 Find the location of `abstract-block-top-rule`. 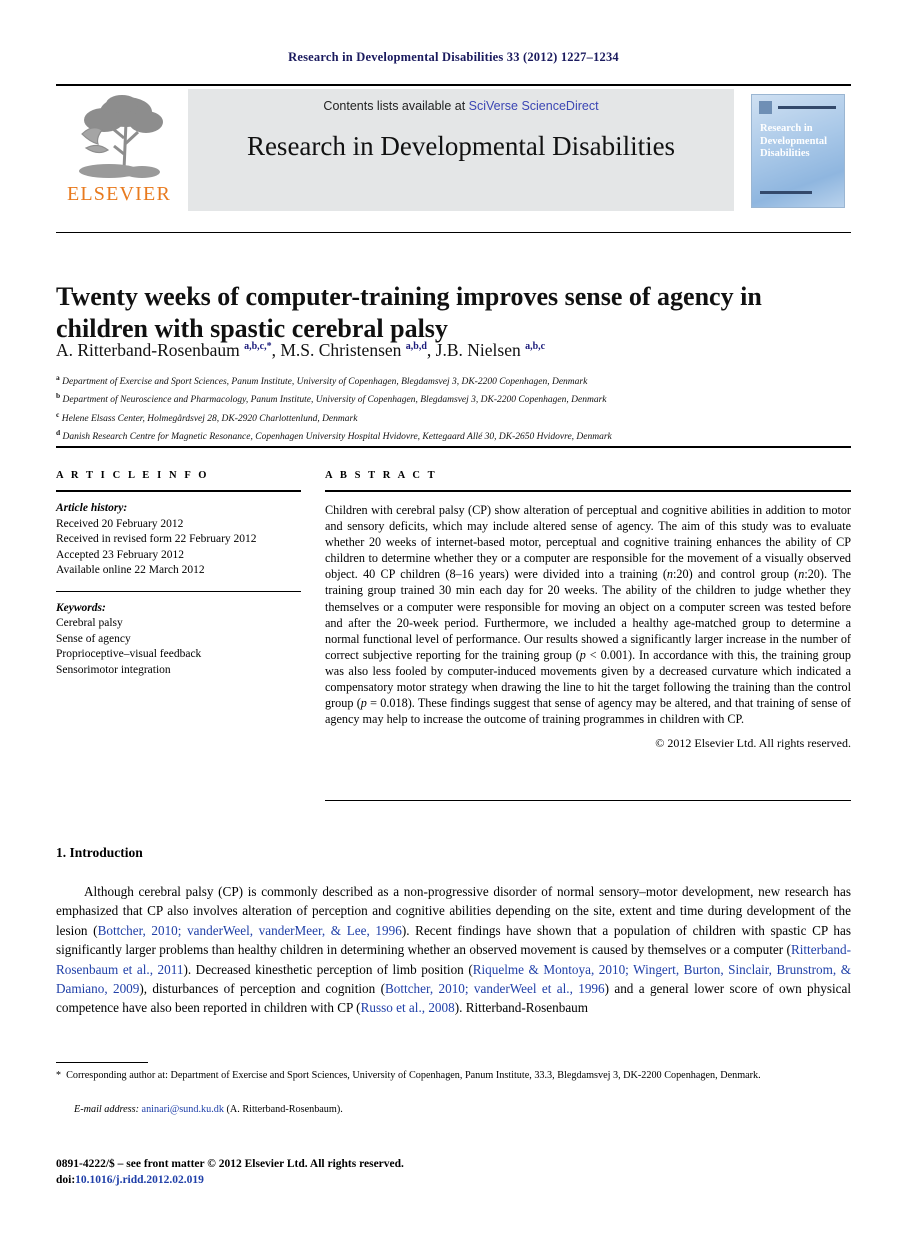

abstract-block-top-rule is located at coordinates (453, 447).